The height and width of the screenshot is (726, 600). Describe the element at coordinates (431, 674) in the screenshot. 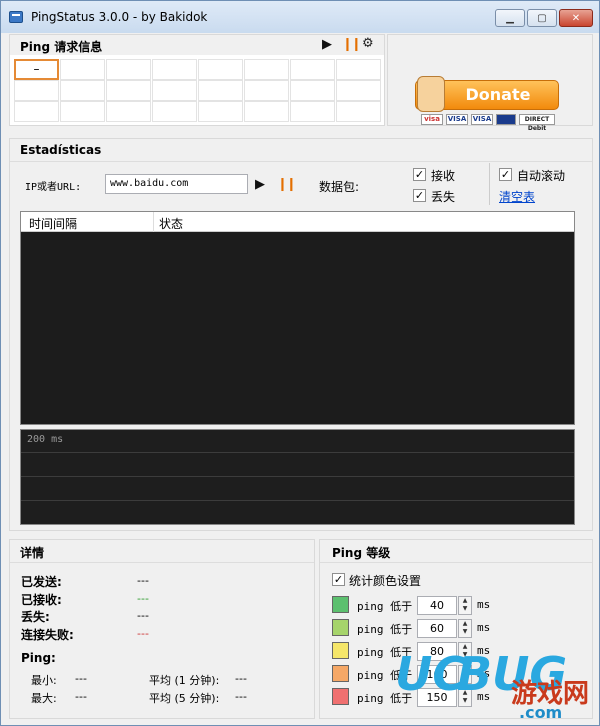

I see `watermark-uc: UC` at that location.